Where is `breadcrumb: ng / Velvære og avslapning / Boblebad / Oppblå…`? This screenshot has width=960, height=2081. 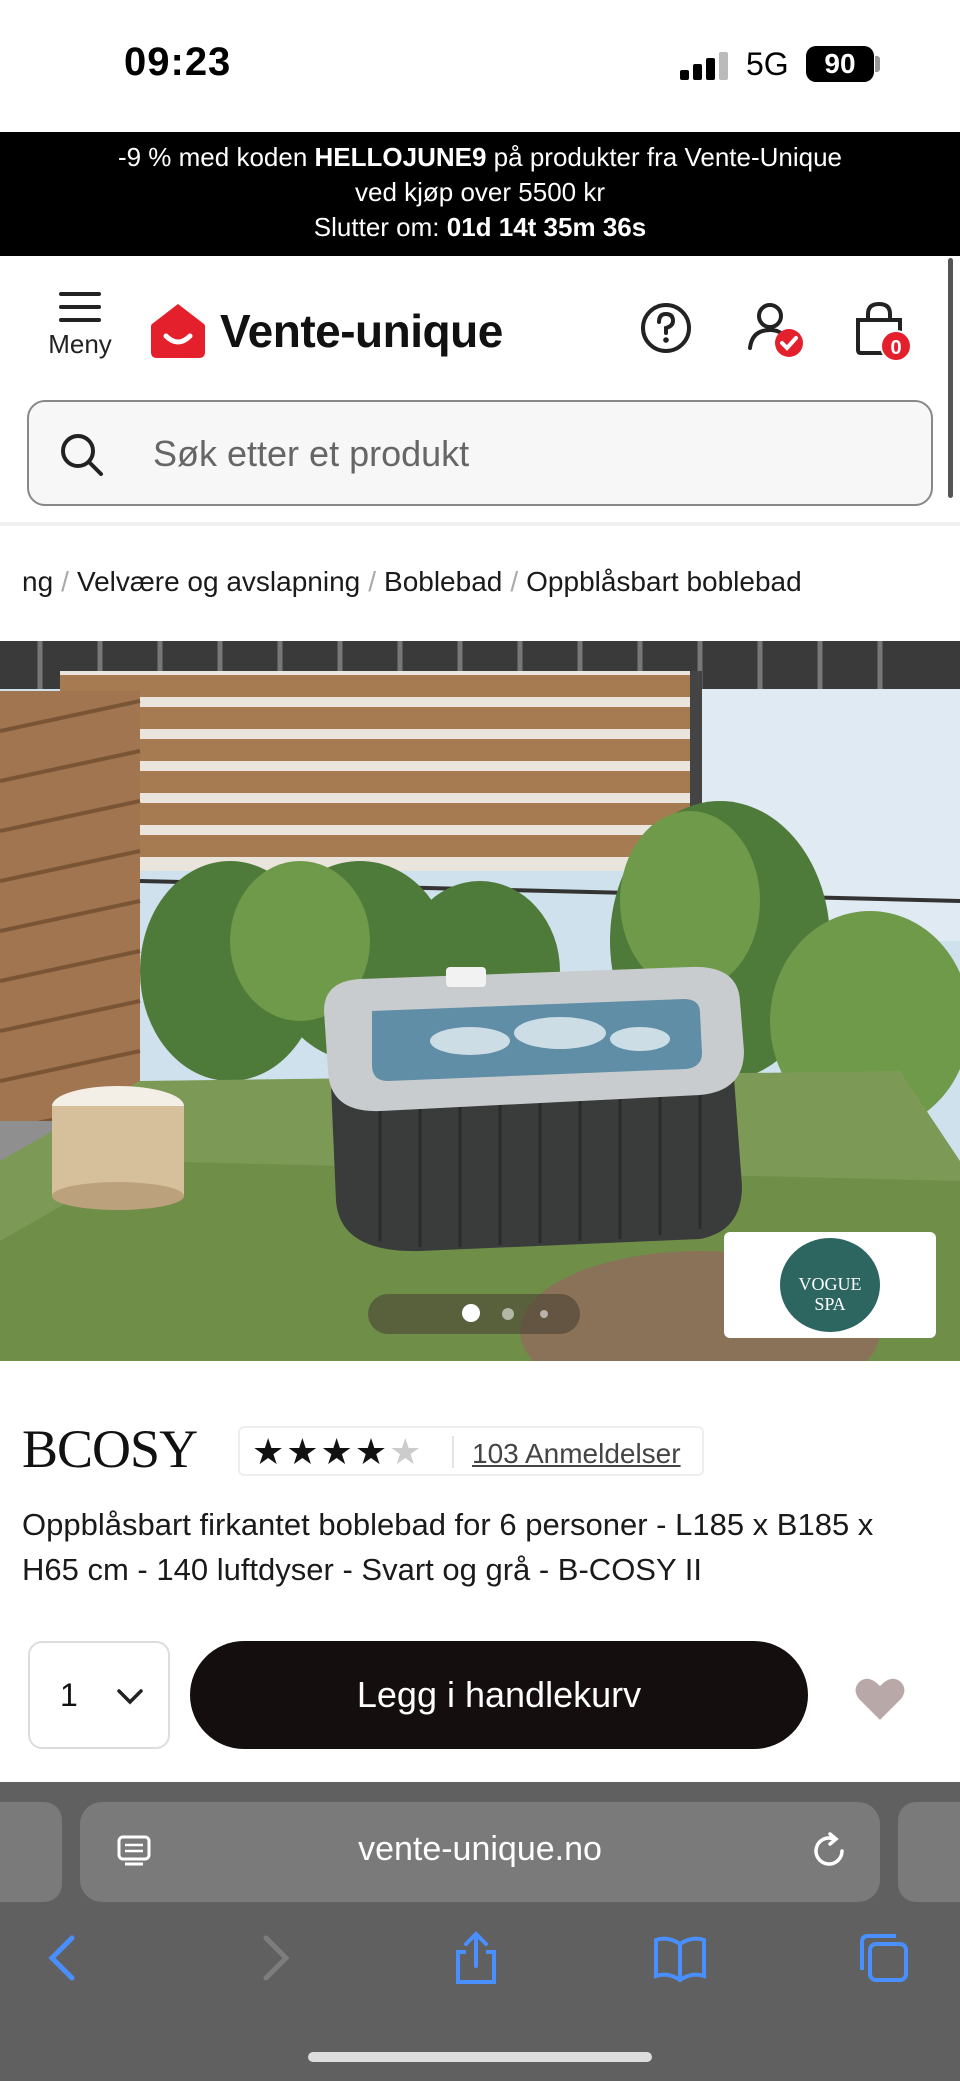
breadcrumb: ng / Velvære og avslapning / Boblebad / Oppblå… is located at coordinates (412, 581).